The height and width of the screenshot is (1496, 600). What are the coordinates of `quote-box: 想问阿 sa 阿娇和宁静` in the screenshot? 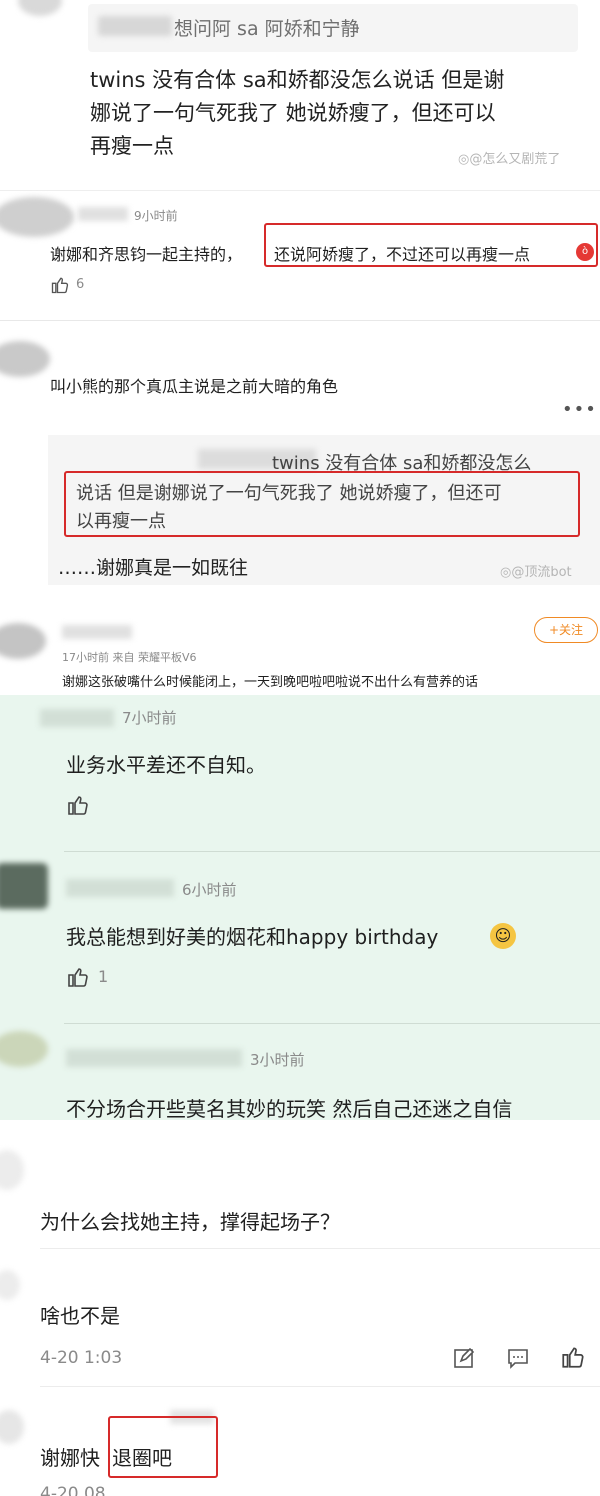 It's located at (333, 28).